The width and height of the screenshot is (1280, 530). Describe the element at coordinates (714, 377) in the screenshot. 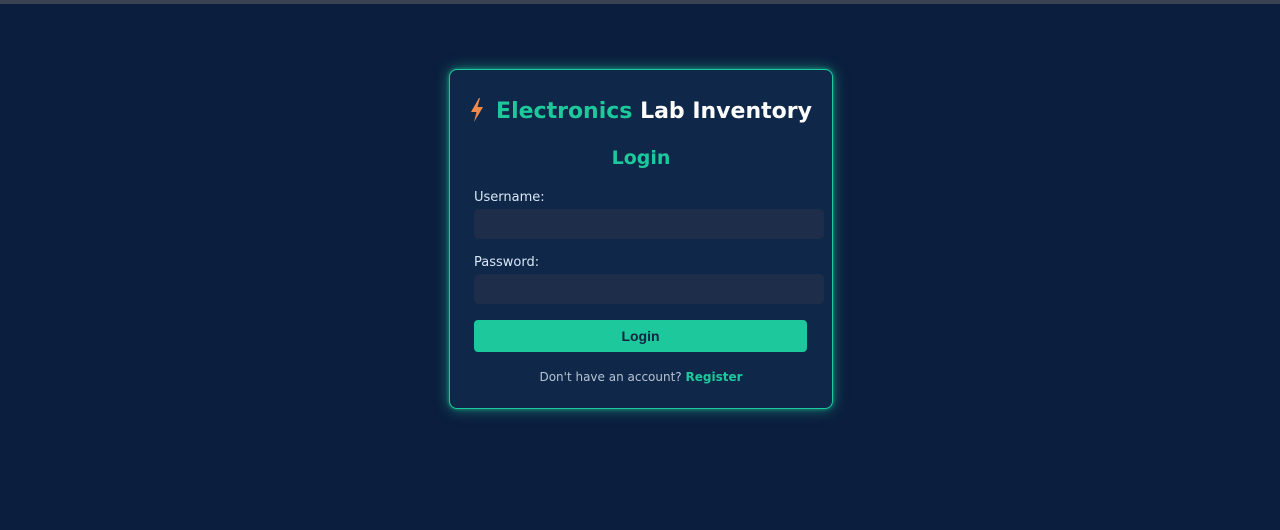

I see `register-link: Register` at that location.